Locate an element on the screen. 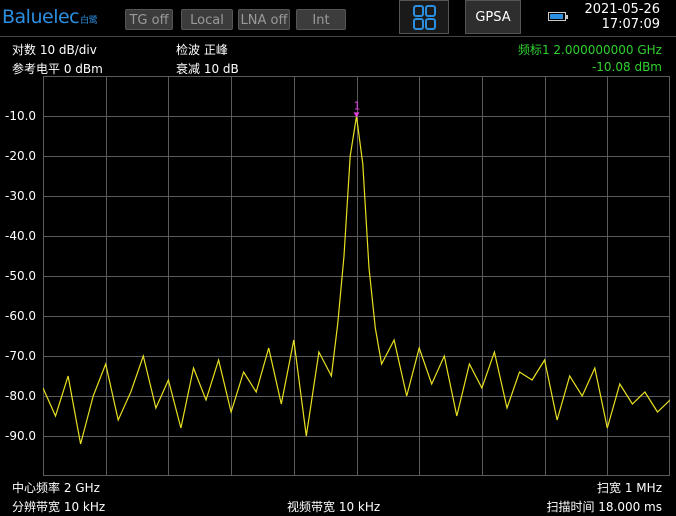 The height and width of the screenshot is (516, 676). layout-button is located at coordinates (424, 17).